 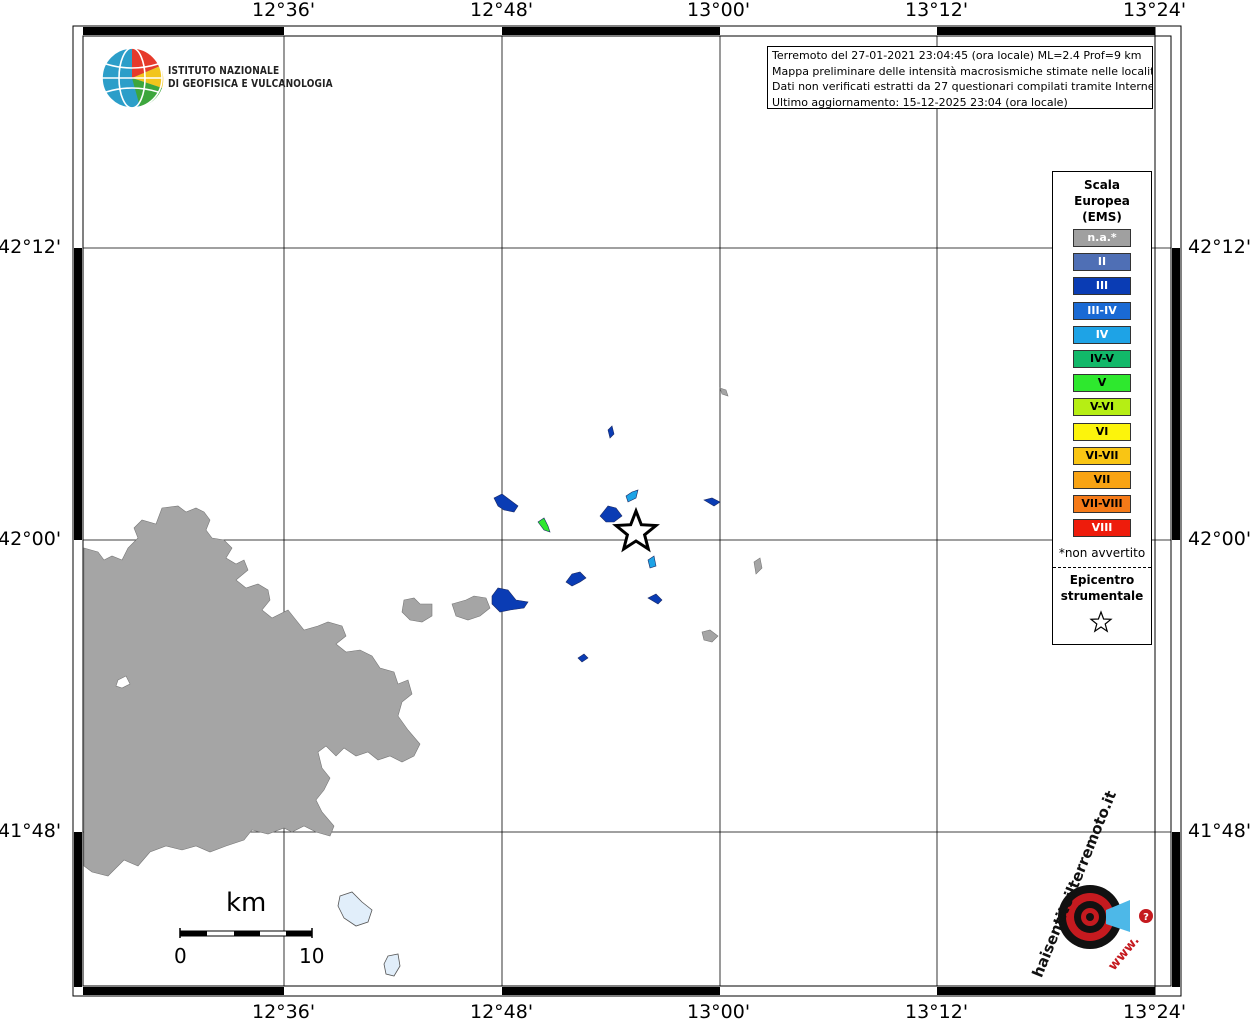 What do you see at coordinates (1102, 528) in the screenshot?
I see `legend-swatch-viii: VIII` at bounding box center [1102, 528].